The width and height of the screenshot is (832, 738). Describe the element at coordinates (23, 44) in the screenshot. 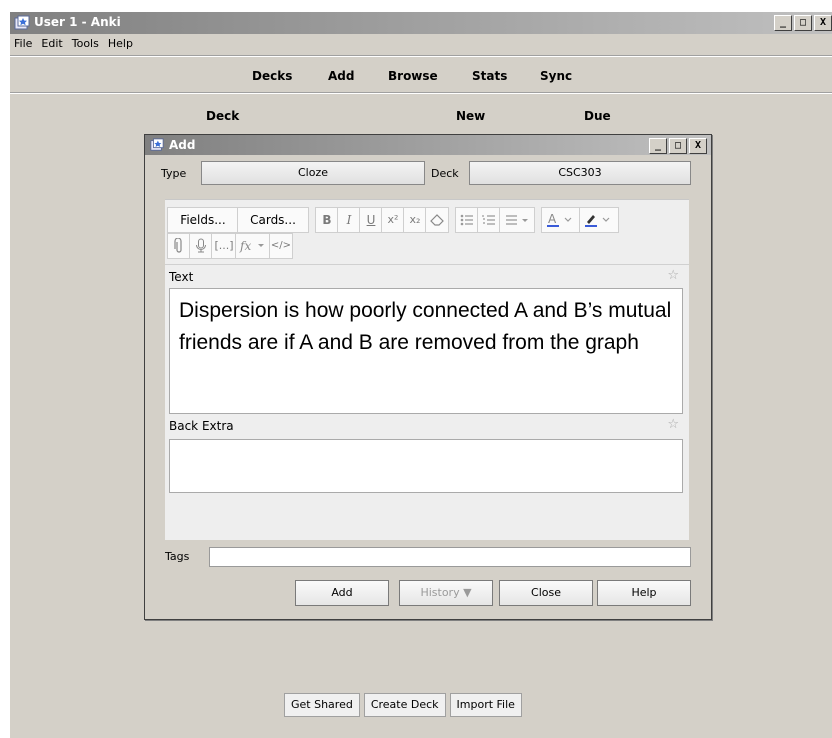

I see `menu-file: File` at that location.